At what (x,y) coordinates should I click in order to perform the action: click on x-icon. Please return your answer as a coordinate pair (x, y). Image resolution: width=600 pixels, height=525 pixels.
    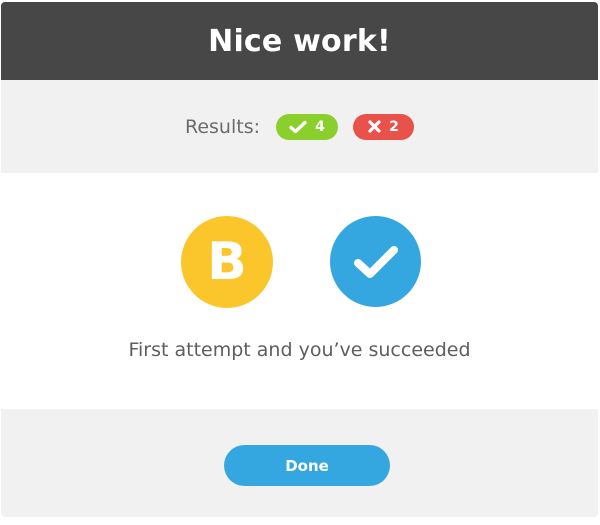
    Looking at the image, I should click on (374, 126).